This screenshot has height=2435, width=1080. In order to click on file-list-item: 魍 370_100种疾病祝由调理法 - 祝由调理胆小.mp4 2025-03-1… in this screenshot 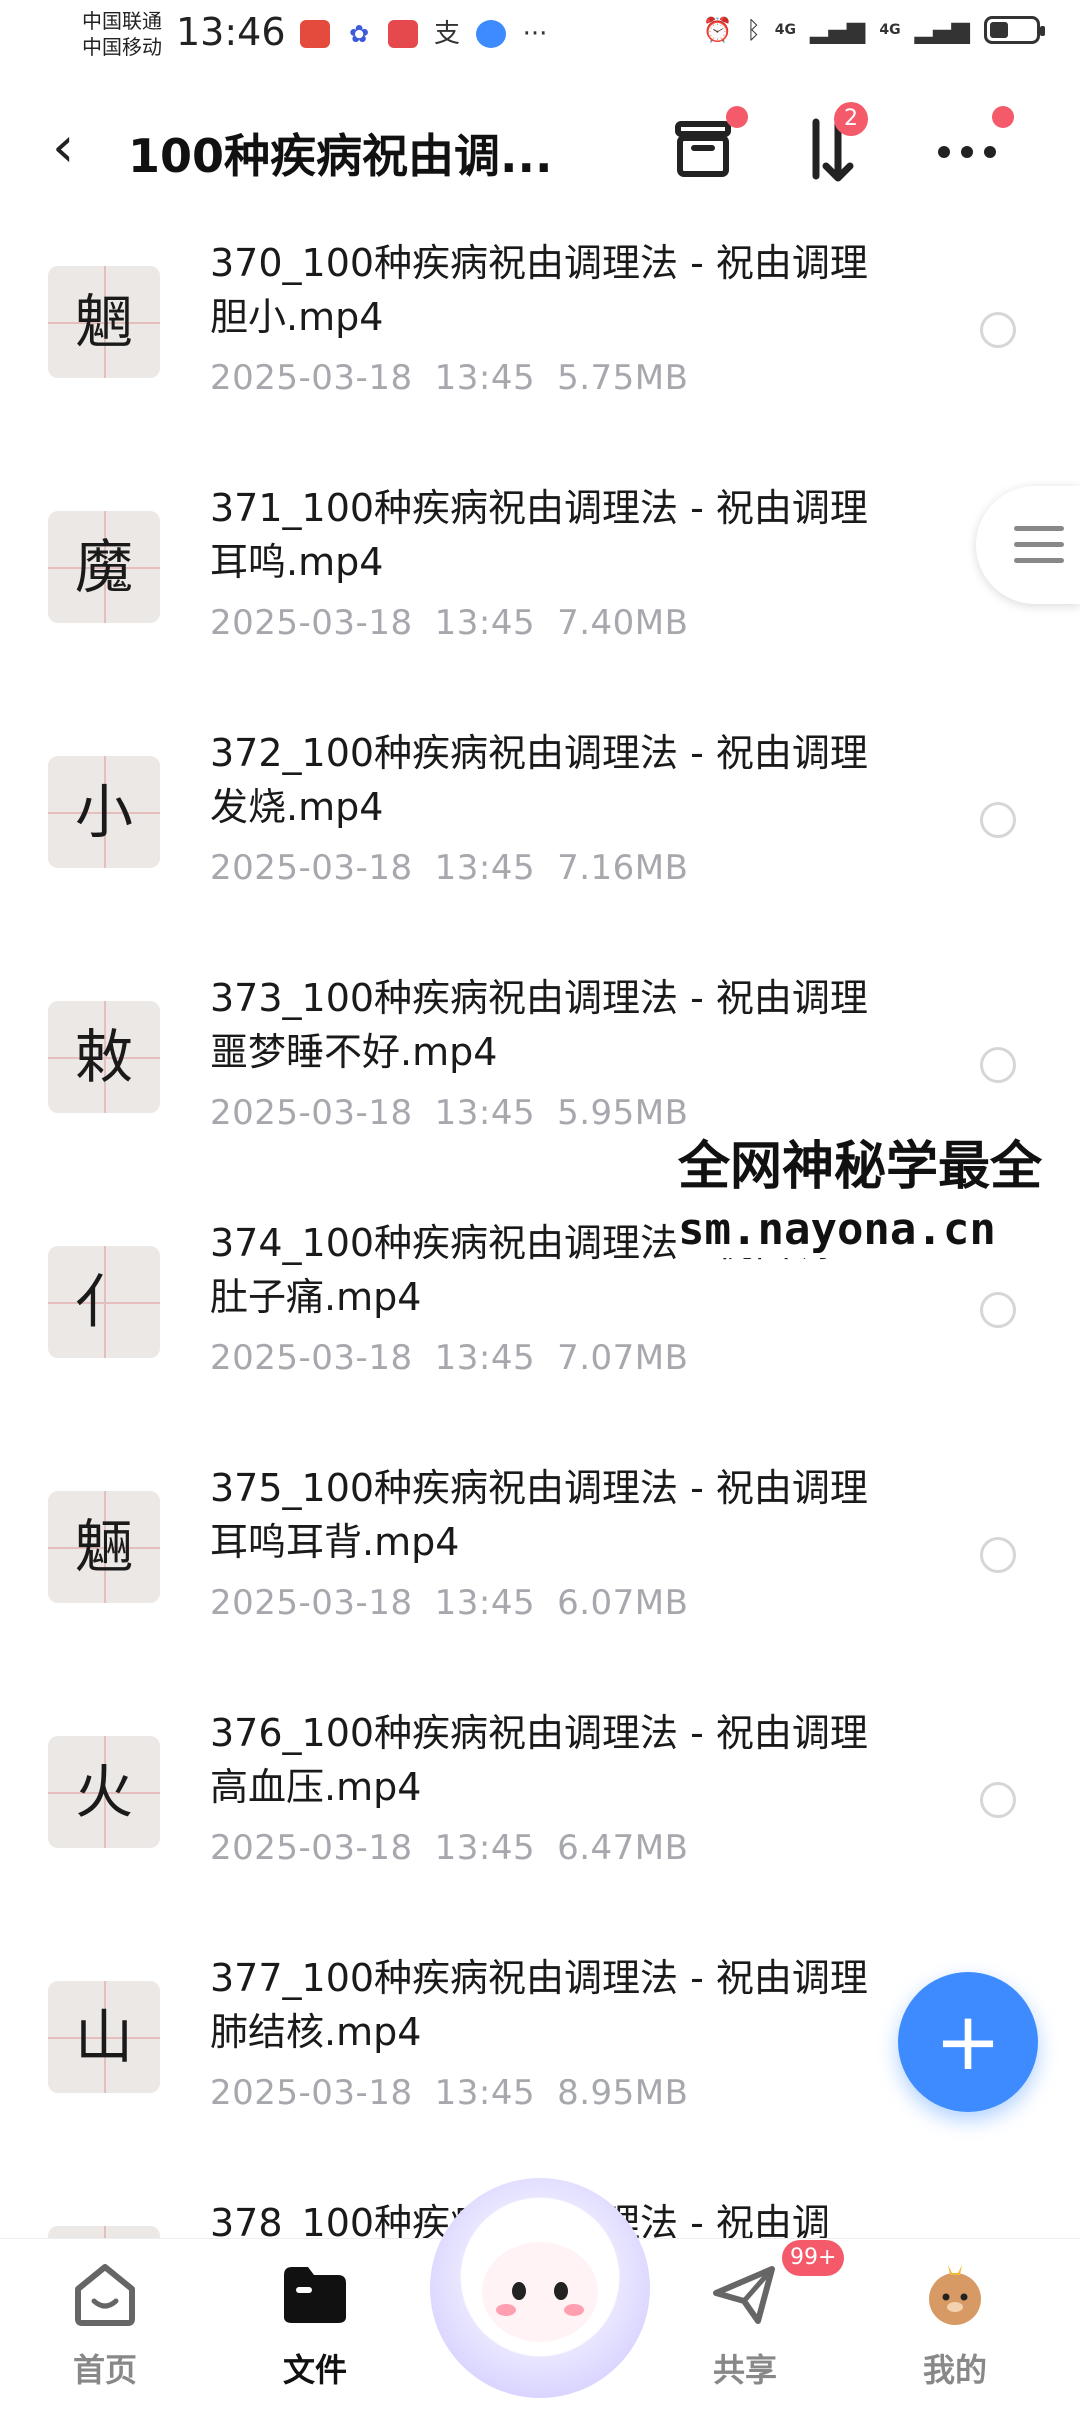, I will do `click(540, 352)`.